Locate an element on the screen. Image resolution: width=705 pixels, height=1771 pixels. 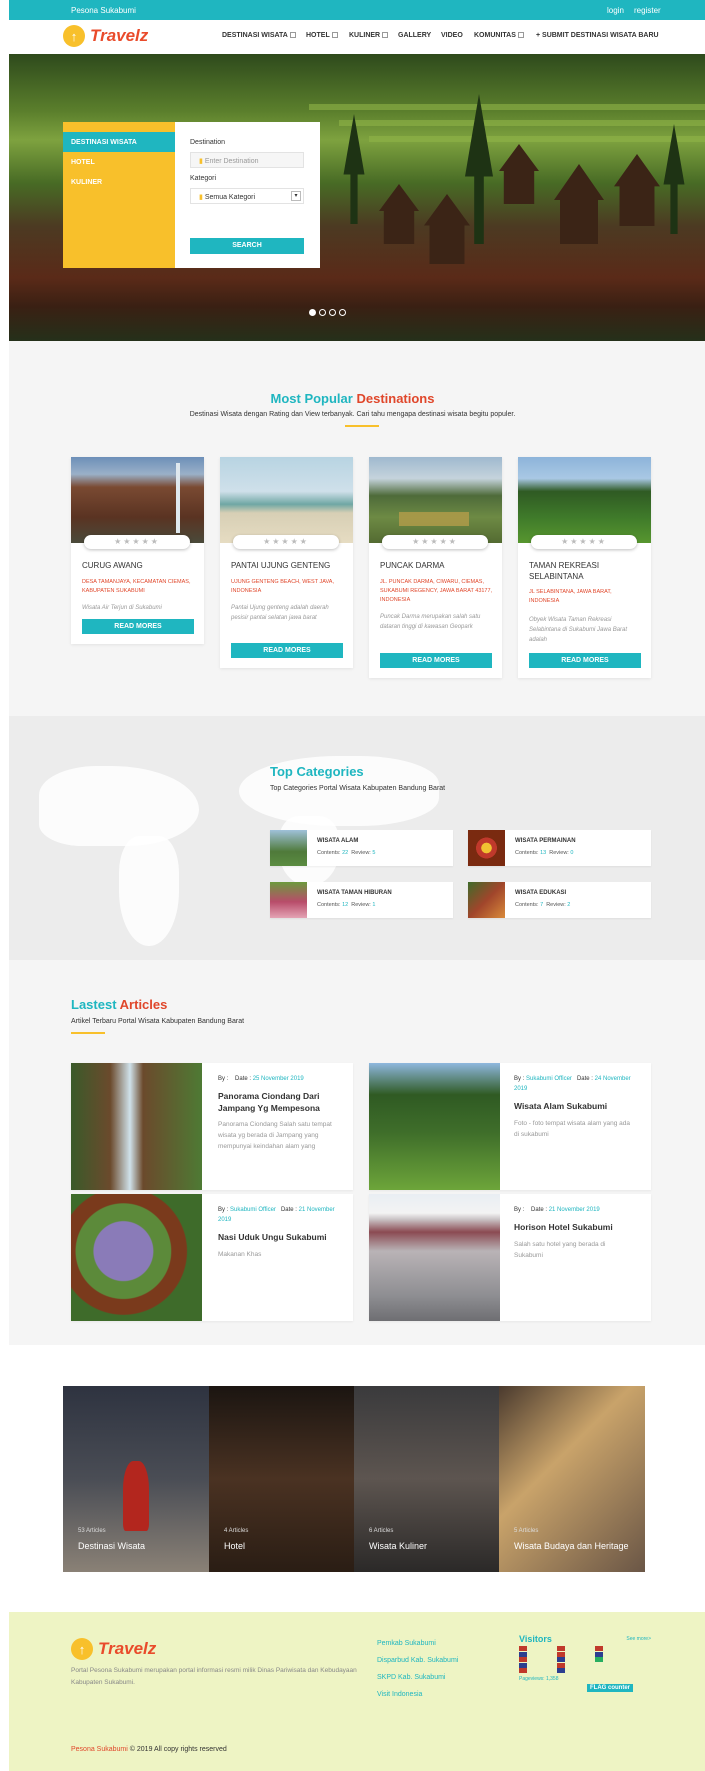
explore-tile: 5 Articles Wisata Budaya dan Heritage is located at coordinates (572, 1479).